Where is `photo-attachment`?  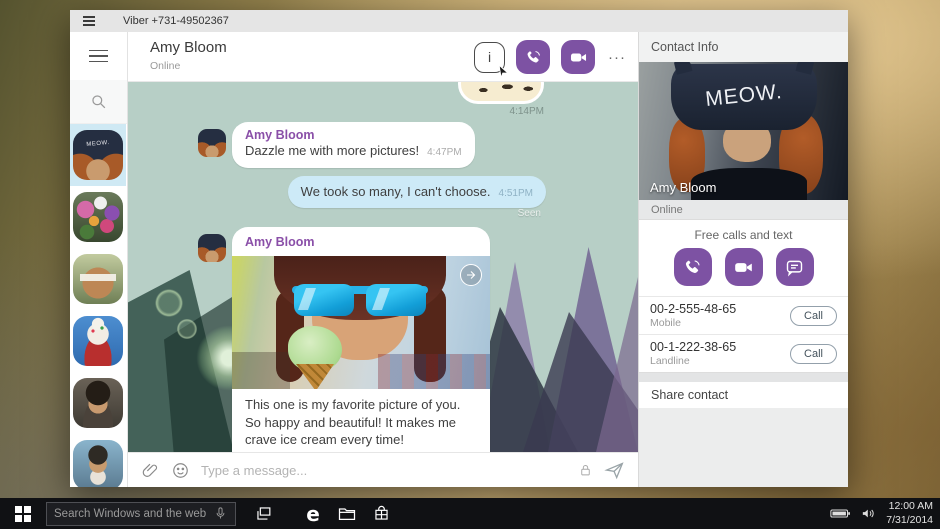
photo-attachment is located at coordinates (361, 322).